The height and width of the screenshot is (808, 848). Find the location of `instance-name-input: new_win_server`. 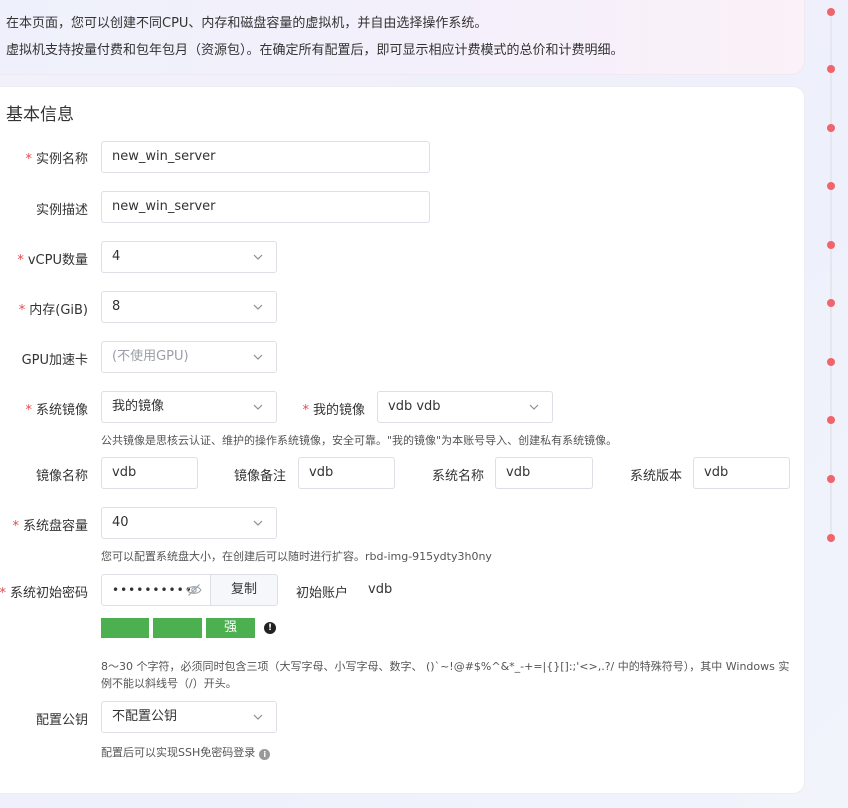

instance-name-input: new_win_server is located at coordinates (265, 157).